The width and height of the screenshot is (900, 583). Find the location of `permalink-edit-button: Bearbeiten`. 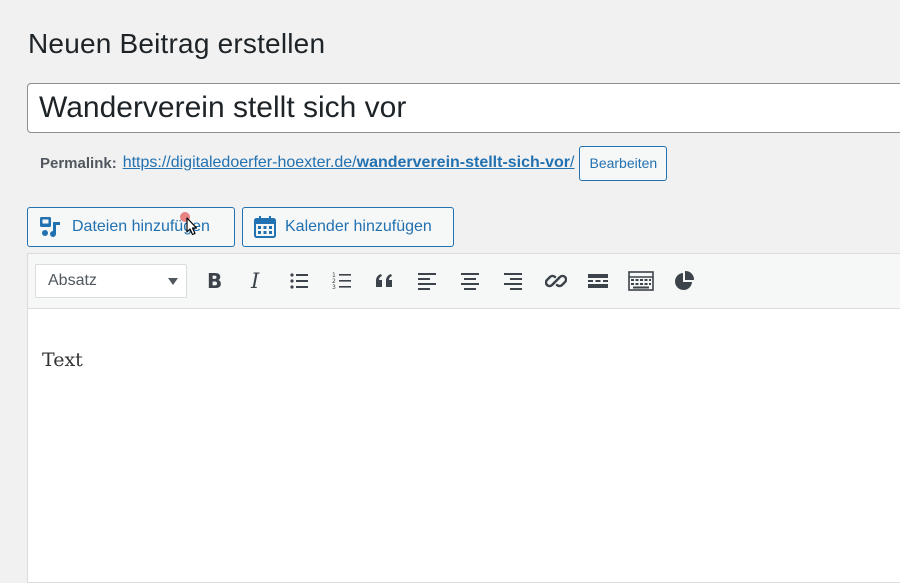

permalink-edit-button: Bearbeiten is located at coordinates (623, 163).